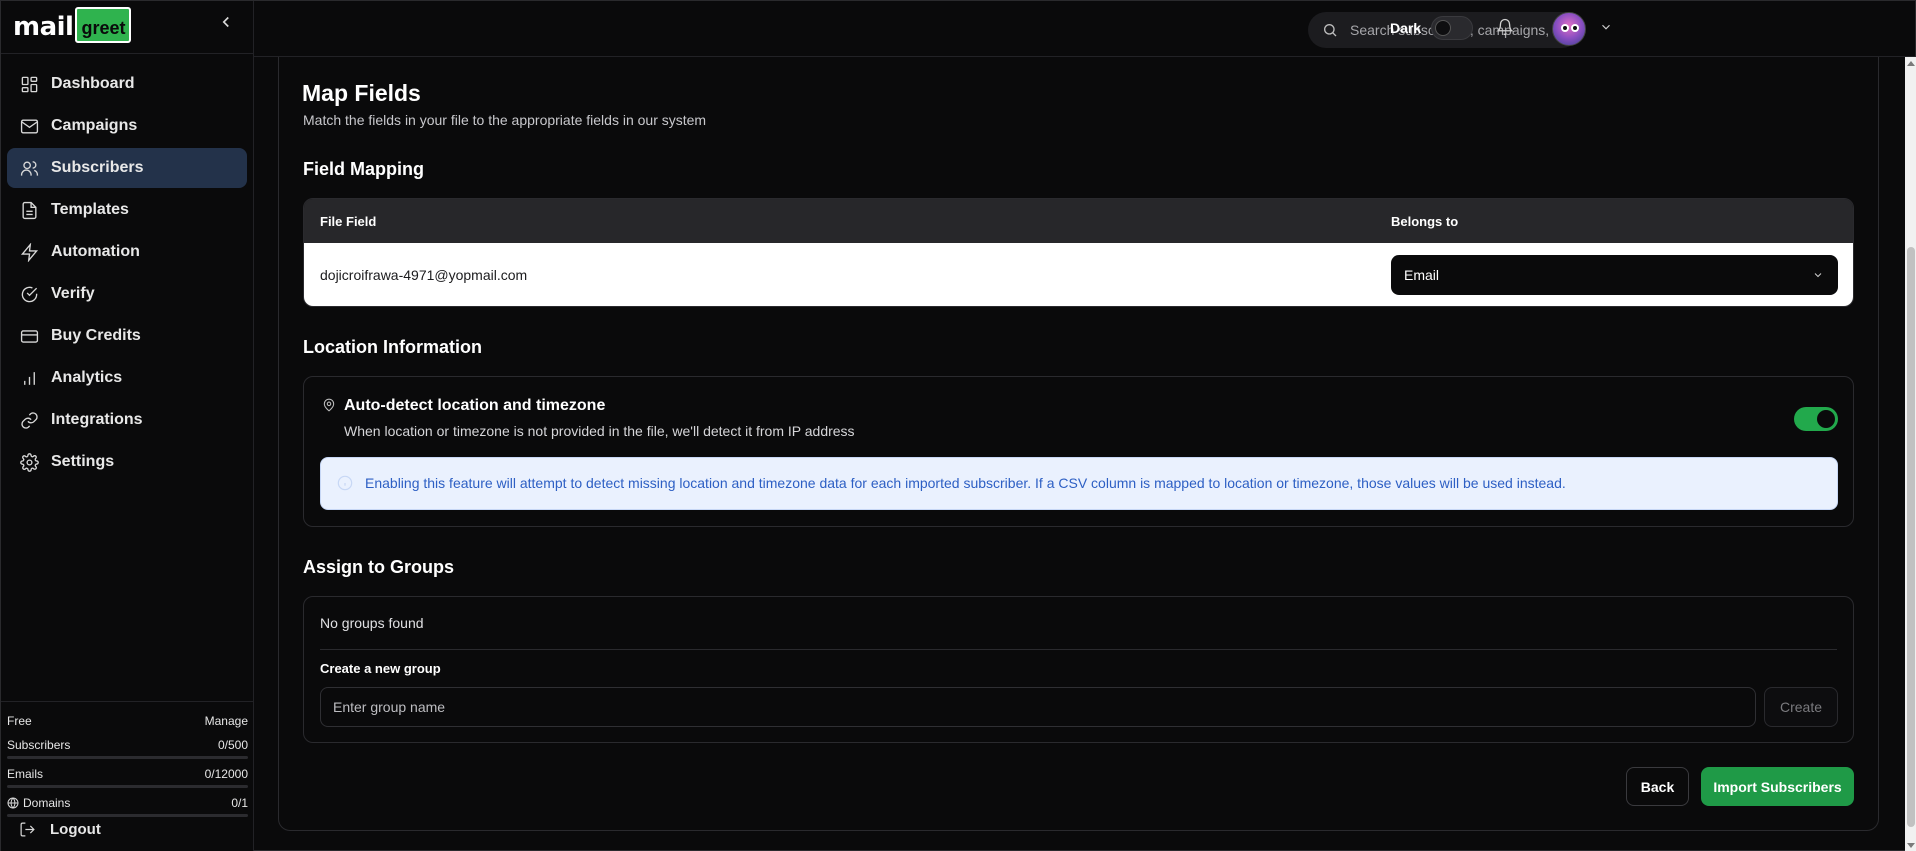 This screenshot has width=1916, height=851. Describe the element at coordinates (29, 420) in the screenshot. I see `link-icon` at that location.